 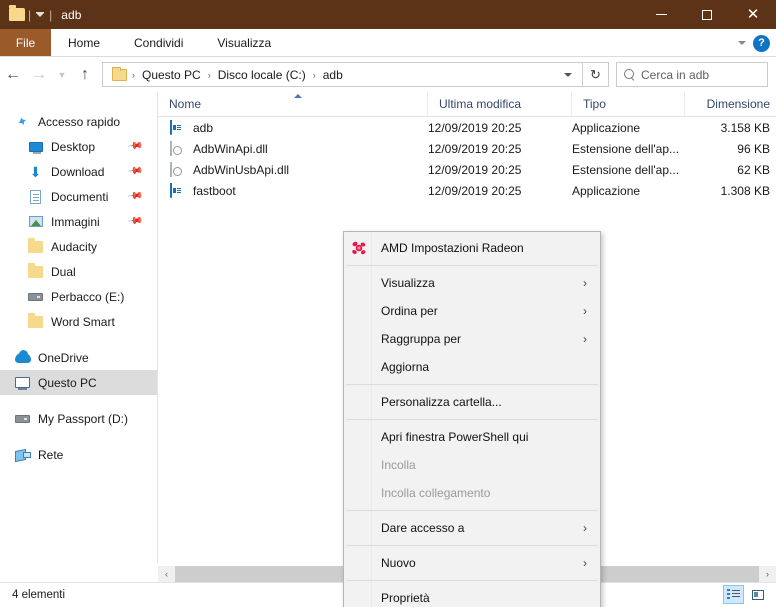 What do you see at coordinates (35, 147) in the screenshot?
I see `desktop-icon` at bounding box center [35, 147].